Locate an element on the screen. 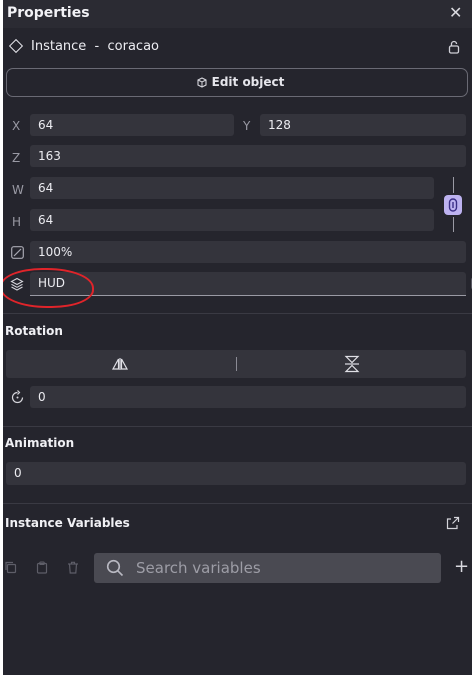 The width and height of the screenshot is (472, 675). flip-vertical-button is located at coordinates (351, 364).